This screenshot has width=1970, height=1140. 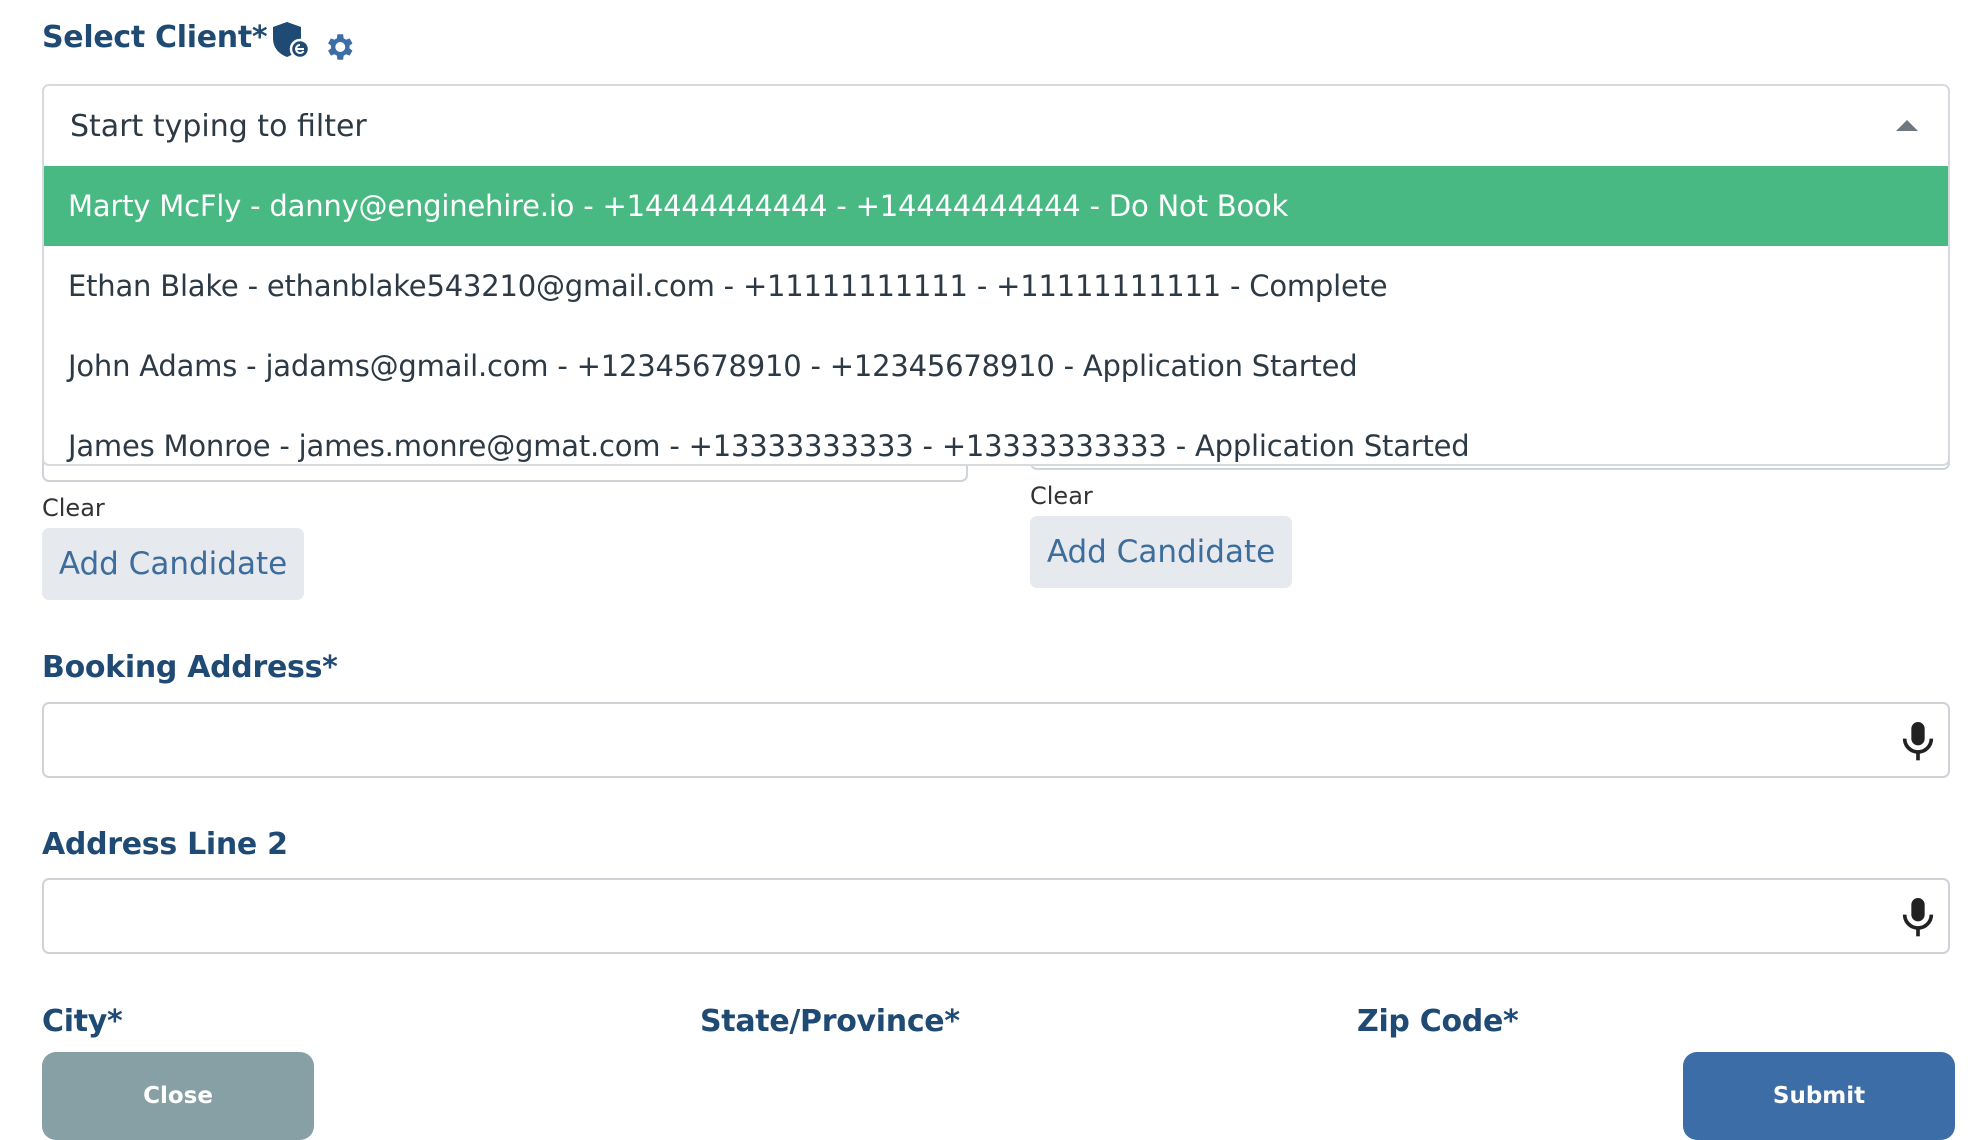 What do you see at coordinates (82, 1021) in the screenshot?
I see `city-label: City*` at bounding box center [82, 1021].